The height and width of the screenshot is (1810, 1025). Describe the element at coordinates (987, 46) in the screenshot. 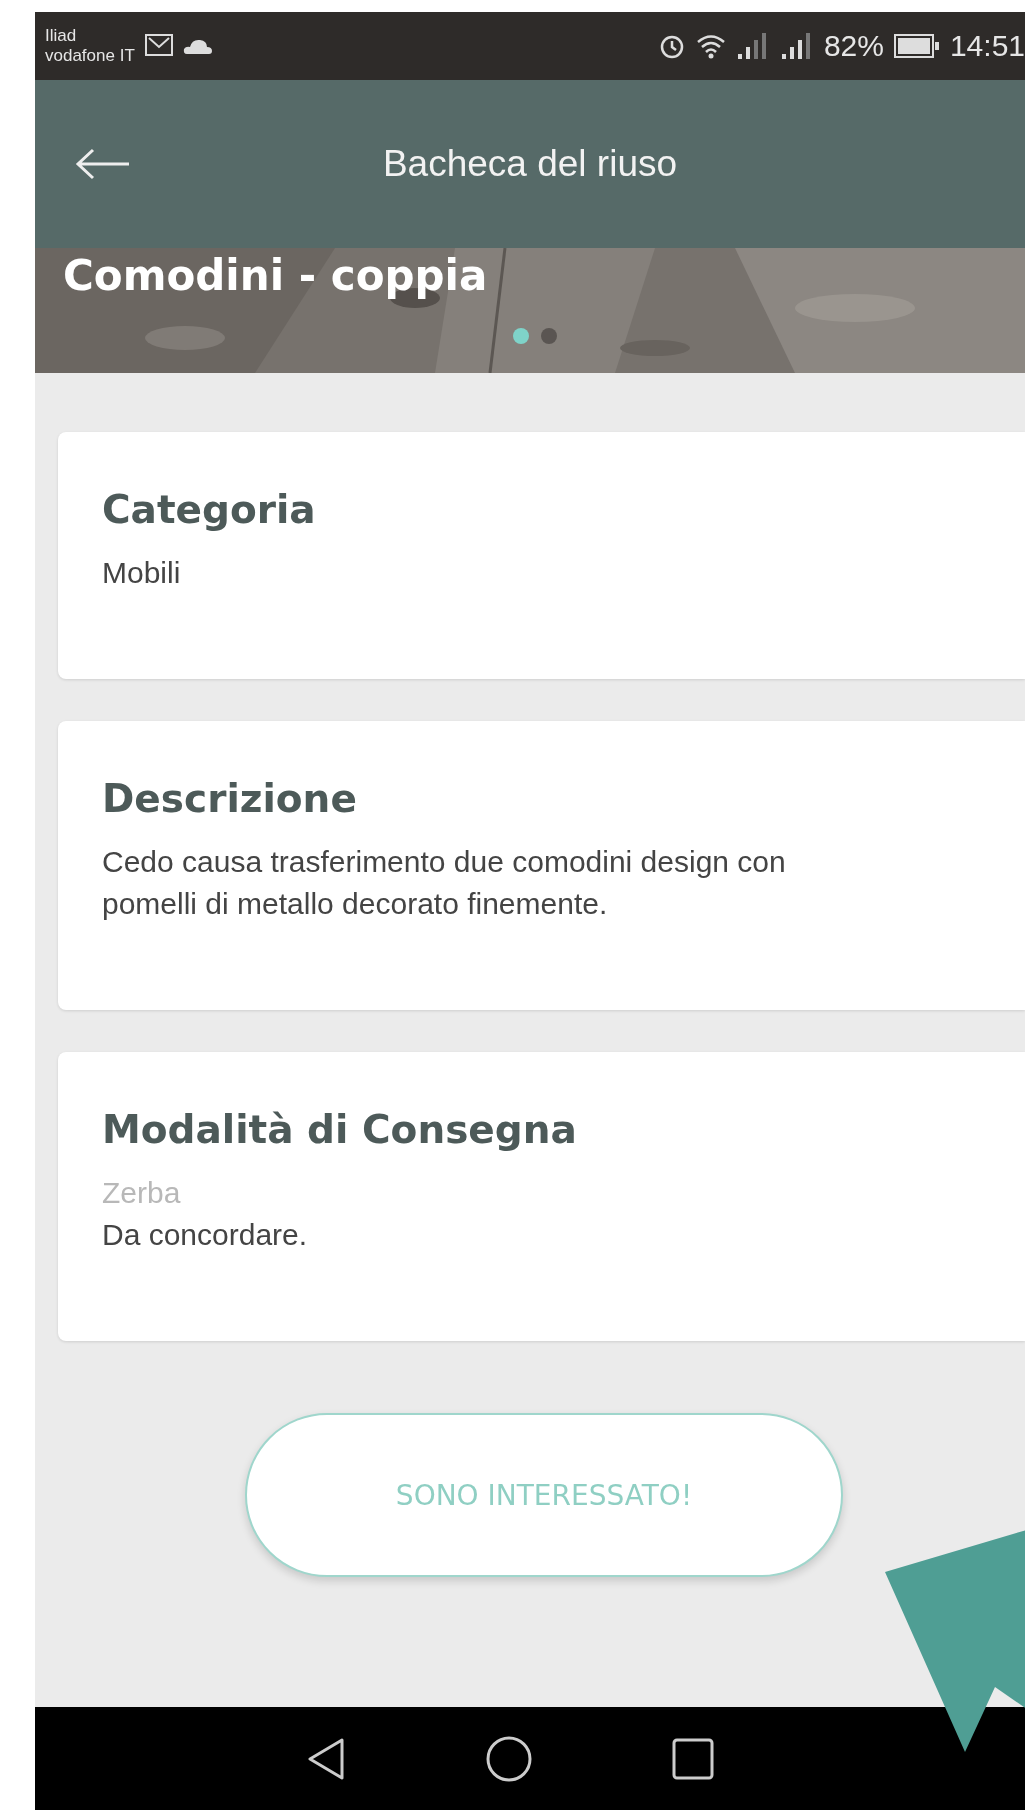

I see `clock-time: 14:51` at that location.